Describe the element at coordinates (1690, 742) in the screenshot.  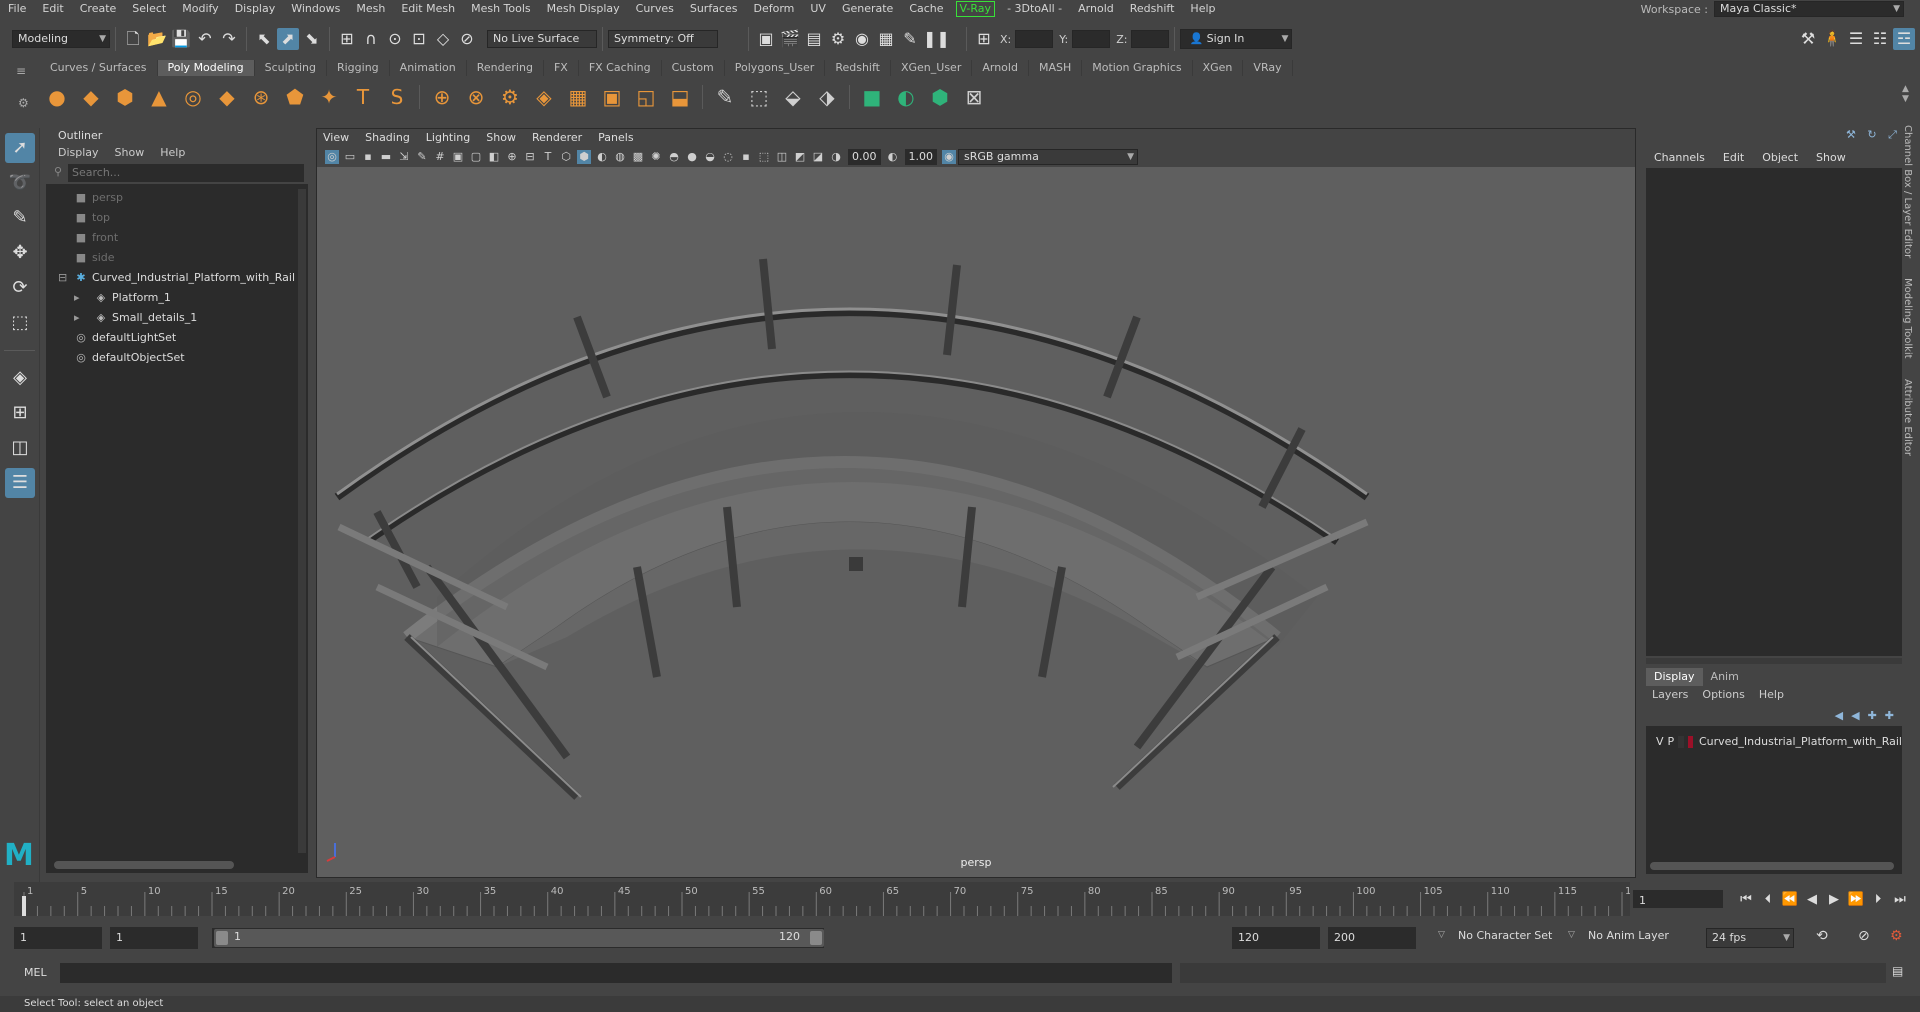
I see `layer-color-swatch` at that location.